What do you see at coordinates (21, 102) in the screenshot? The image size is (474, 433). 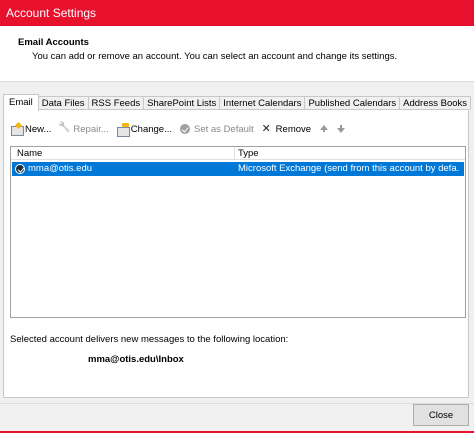 I see `tab-email: Email` at bounding box center [21, 102].